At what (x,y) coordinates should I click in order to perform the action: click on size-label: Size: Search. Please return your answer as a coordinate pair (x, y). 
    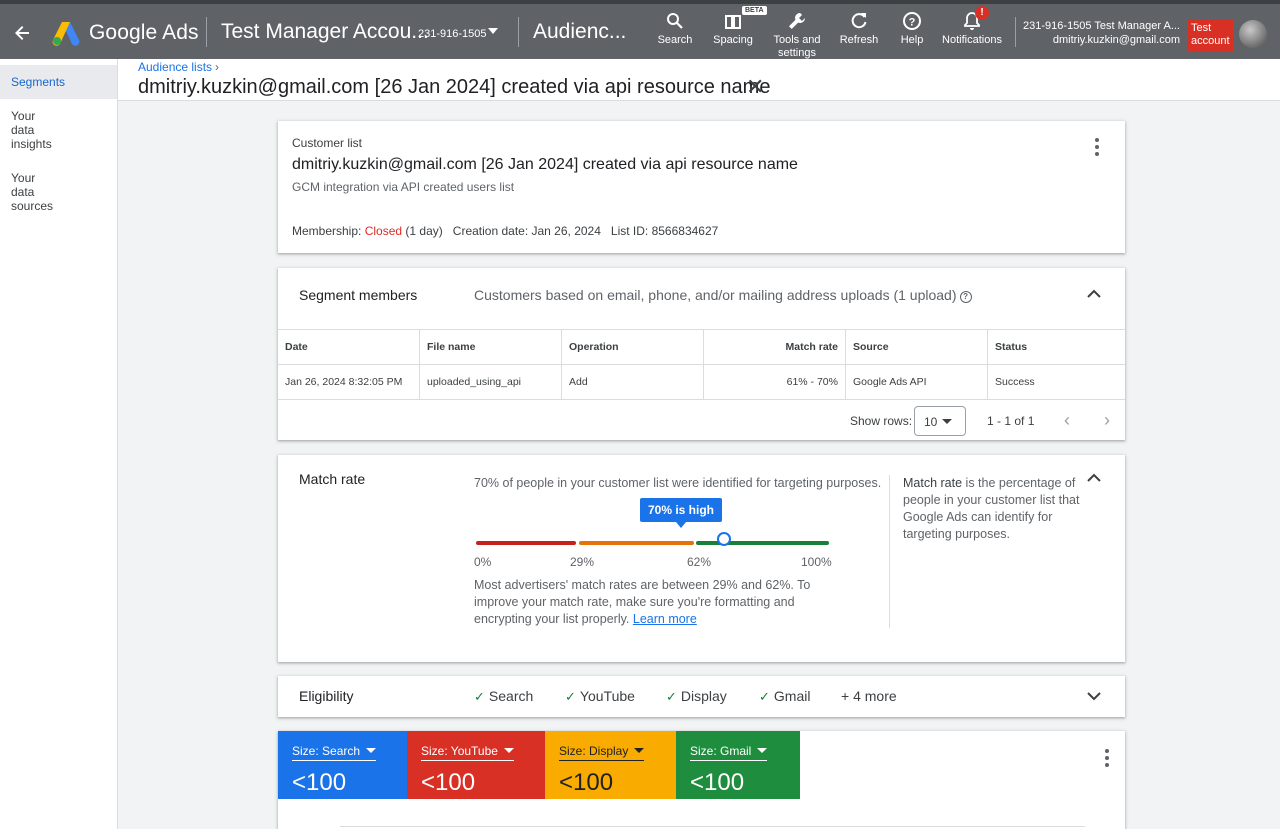
    Looking at the image, I should click on (326, 751).